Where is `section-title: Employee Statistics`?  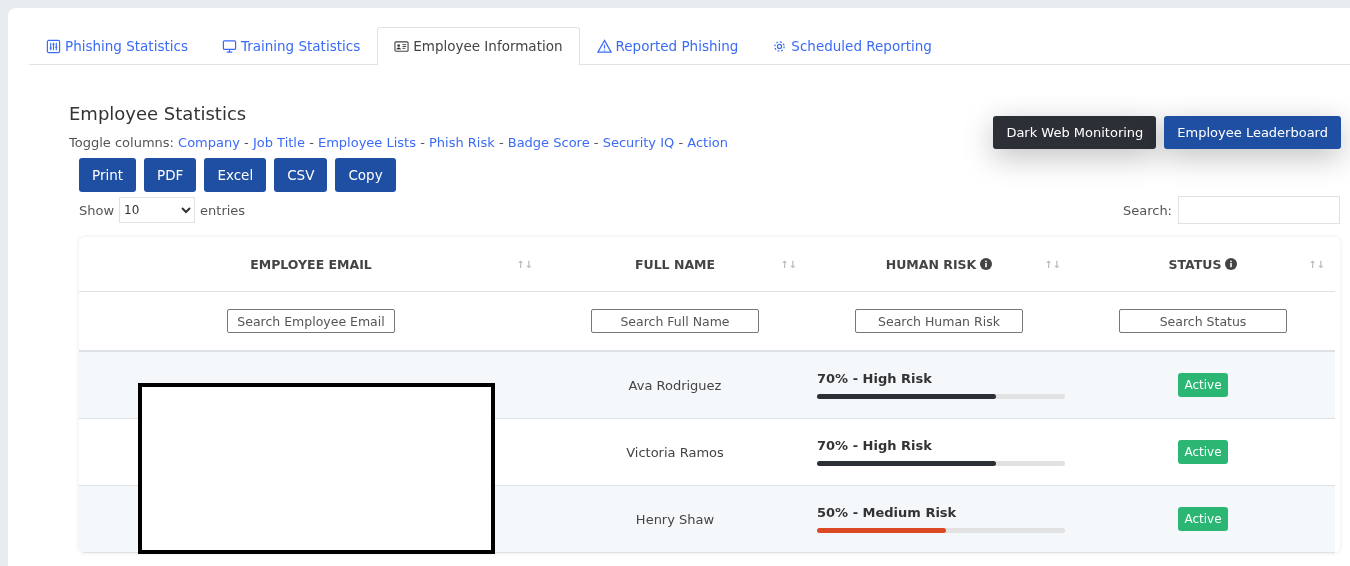 section-title: Employee Statistics is located at coordinates (158, 113).